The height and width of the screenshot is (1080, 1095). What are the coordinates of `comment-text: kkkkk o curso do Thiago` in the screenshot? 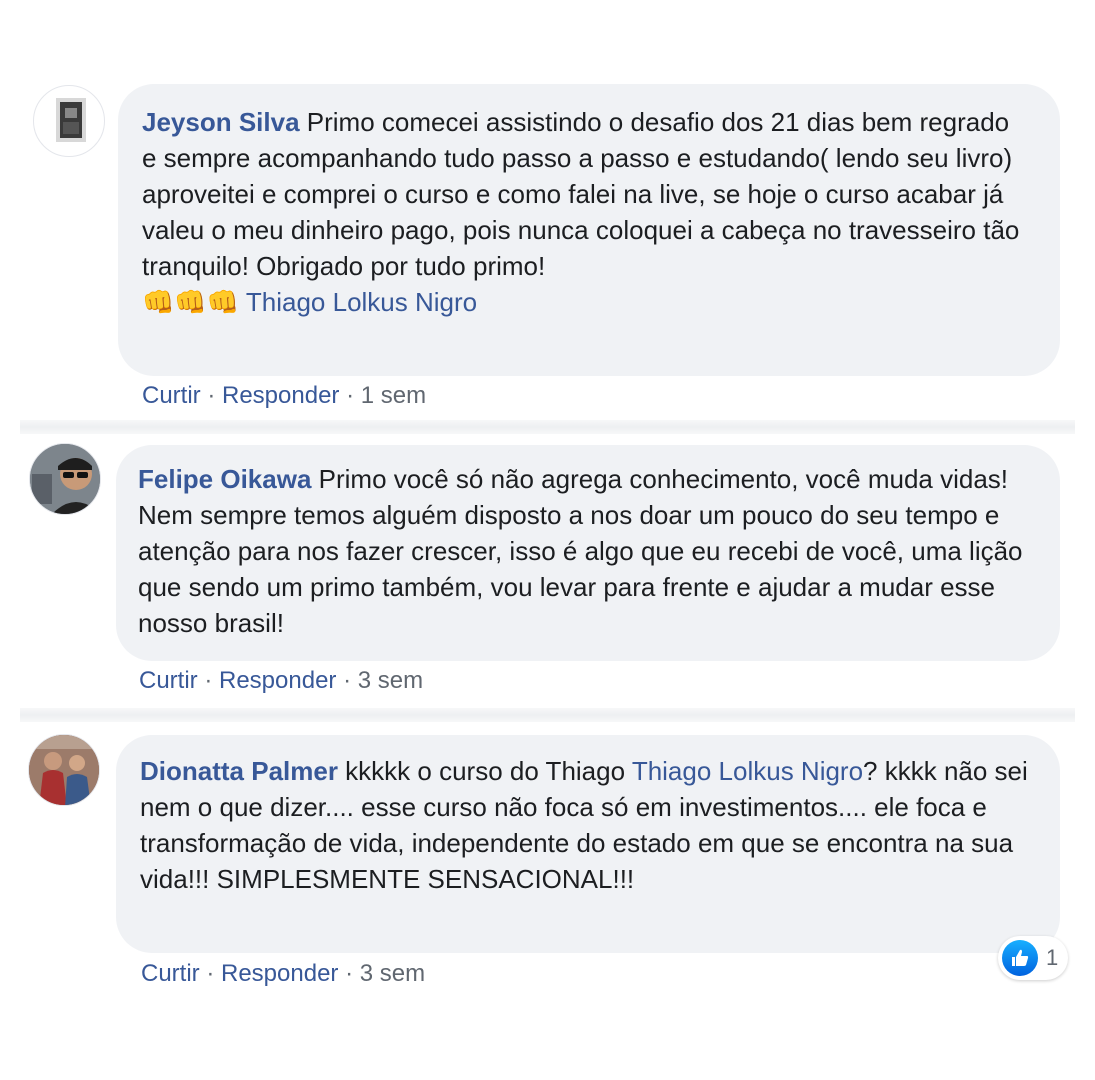 It's located at (484, 771).